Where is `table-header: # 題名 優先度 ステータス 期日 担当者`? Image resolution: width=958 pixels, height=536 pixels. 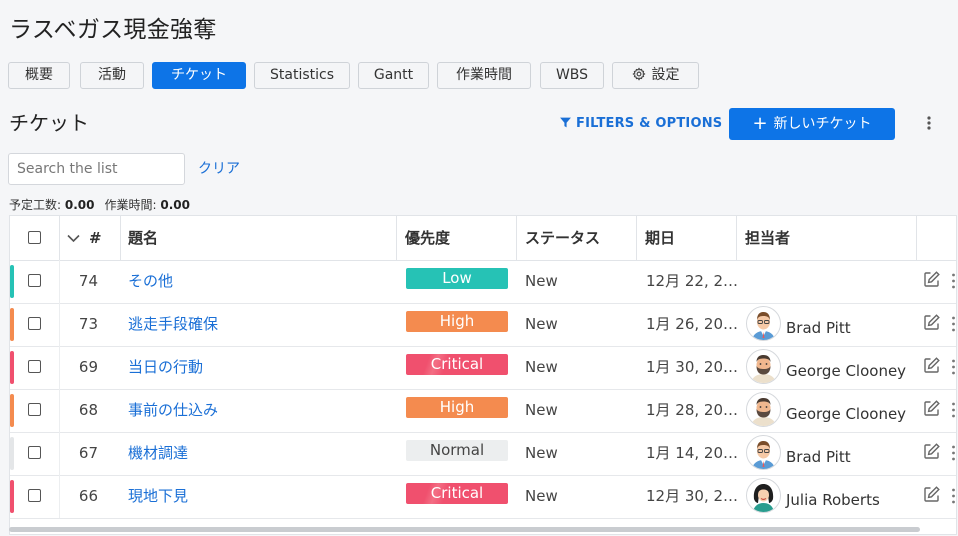
table-header: # 題名 優先度 ステータス 期日 担当者 is located at coordinates (483, 238).